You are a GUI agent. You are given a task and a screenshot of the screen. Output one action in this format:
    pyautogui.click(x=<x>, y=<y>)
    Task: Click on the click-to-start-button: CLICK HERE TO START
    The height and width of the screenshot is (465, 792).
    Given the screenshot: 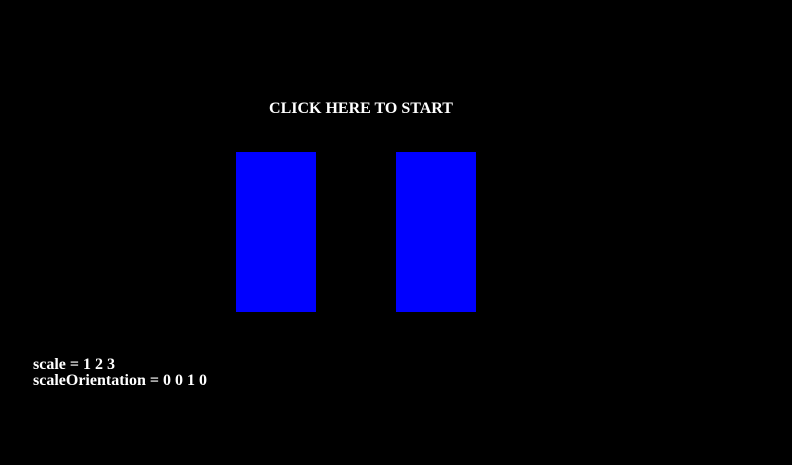 What is the action you would take?
    pyautogui.click(x=361, y=109)
    